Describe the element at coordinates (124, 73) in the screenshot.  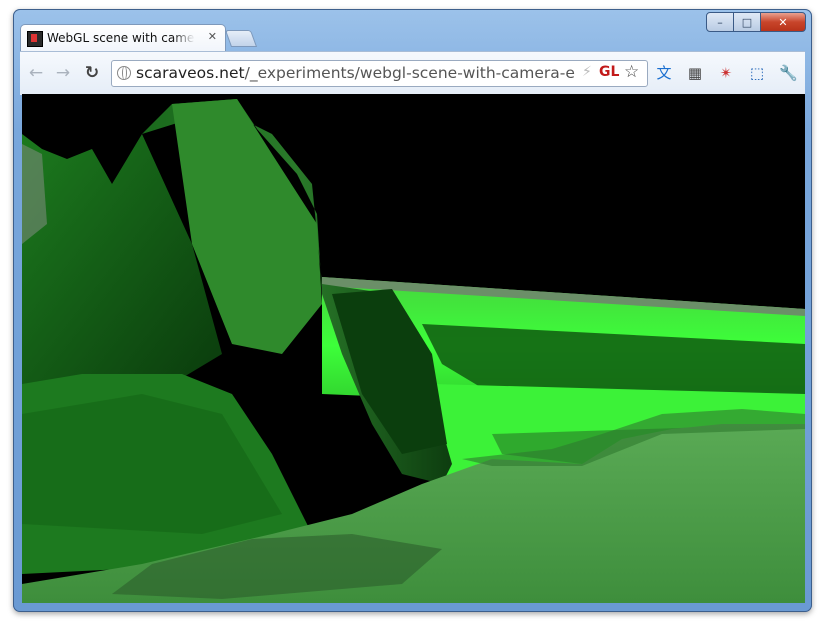
I see `globe-icon` at that location.